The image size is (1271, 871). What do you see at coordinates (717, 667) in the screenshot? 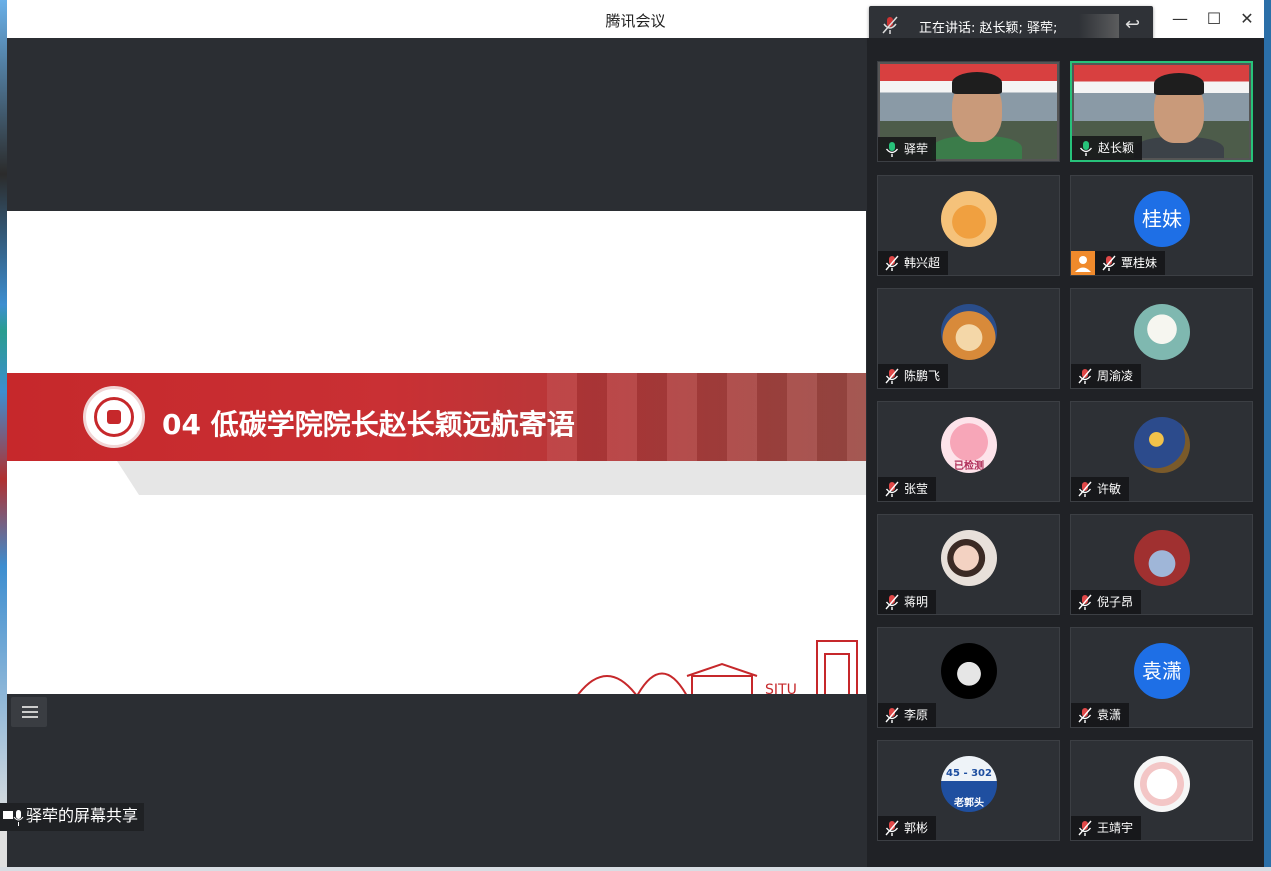
I see `campus-skyline-icon: SJTU` at bounding box center [717, 667].